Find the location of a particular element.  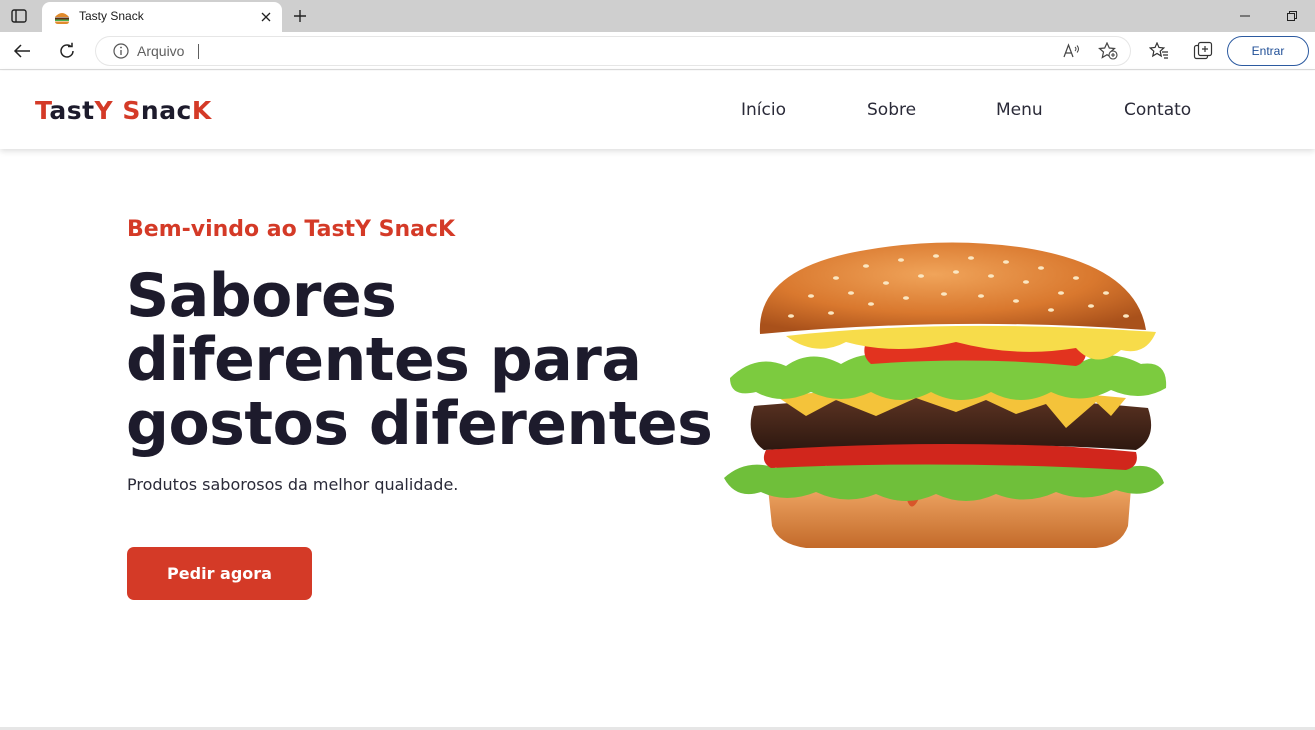

address-bar: Arquivo is located at coordinates (613, 51).